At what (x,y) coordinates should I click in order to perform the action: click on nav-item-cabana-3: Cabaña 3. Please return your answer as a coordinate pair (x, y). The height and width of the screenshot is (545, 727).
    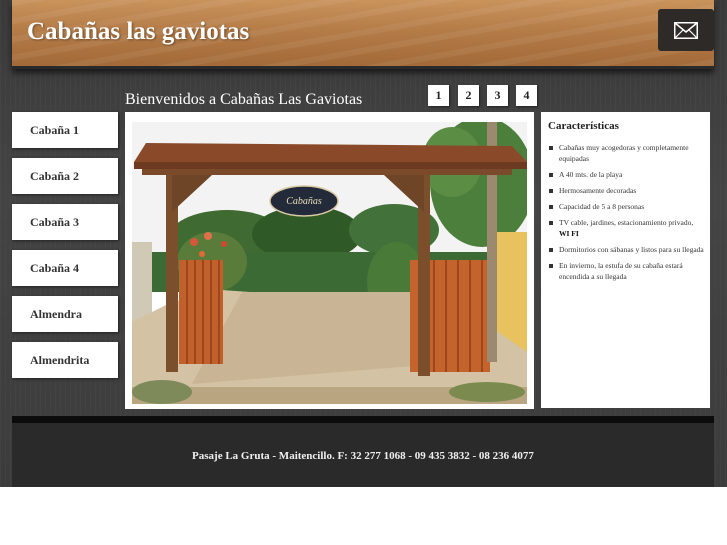
    Looking at the image, I should click on (65, 222).